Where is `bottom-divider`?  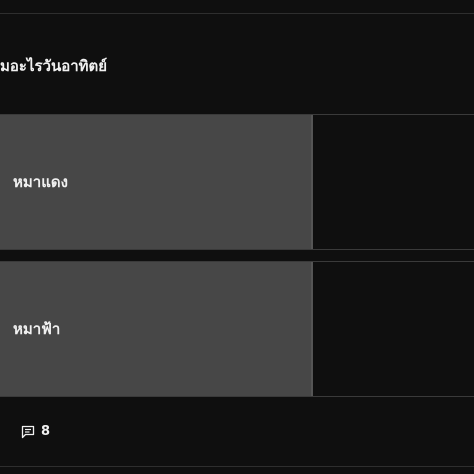
bottom-divider is located at coordinates (237, 466).